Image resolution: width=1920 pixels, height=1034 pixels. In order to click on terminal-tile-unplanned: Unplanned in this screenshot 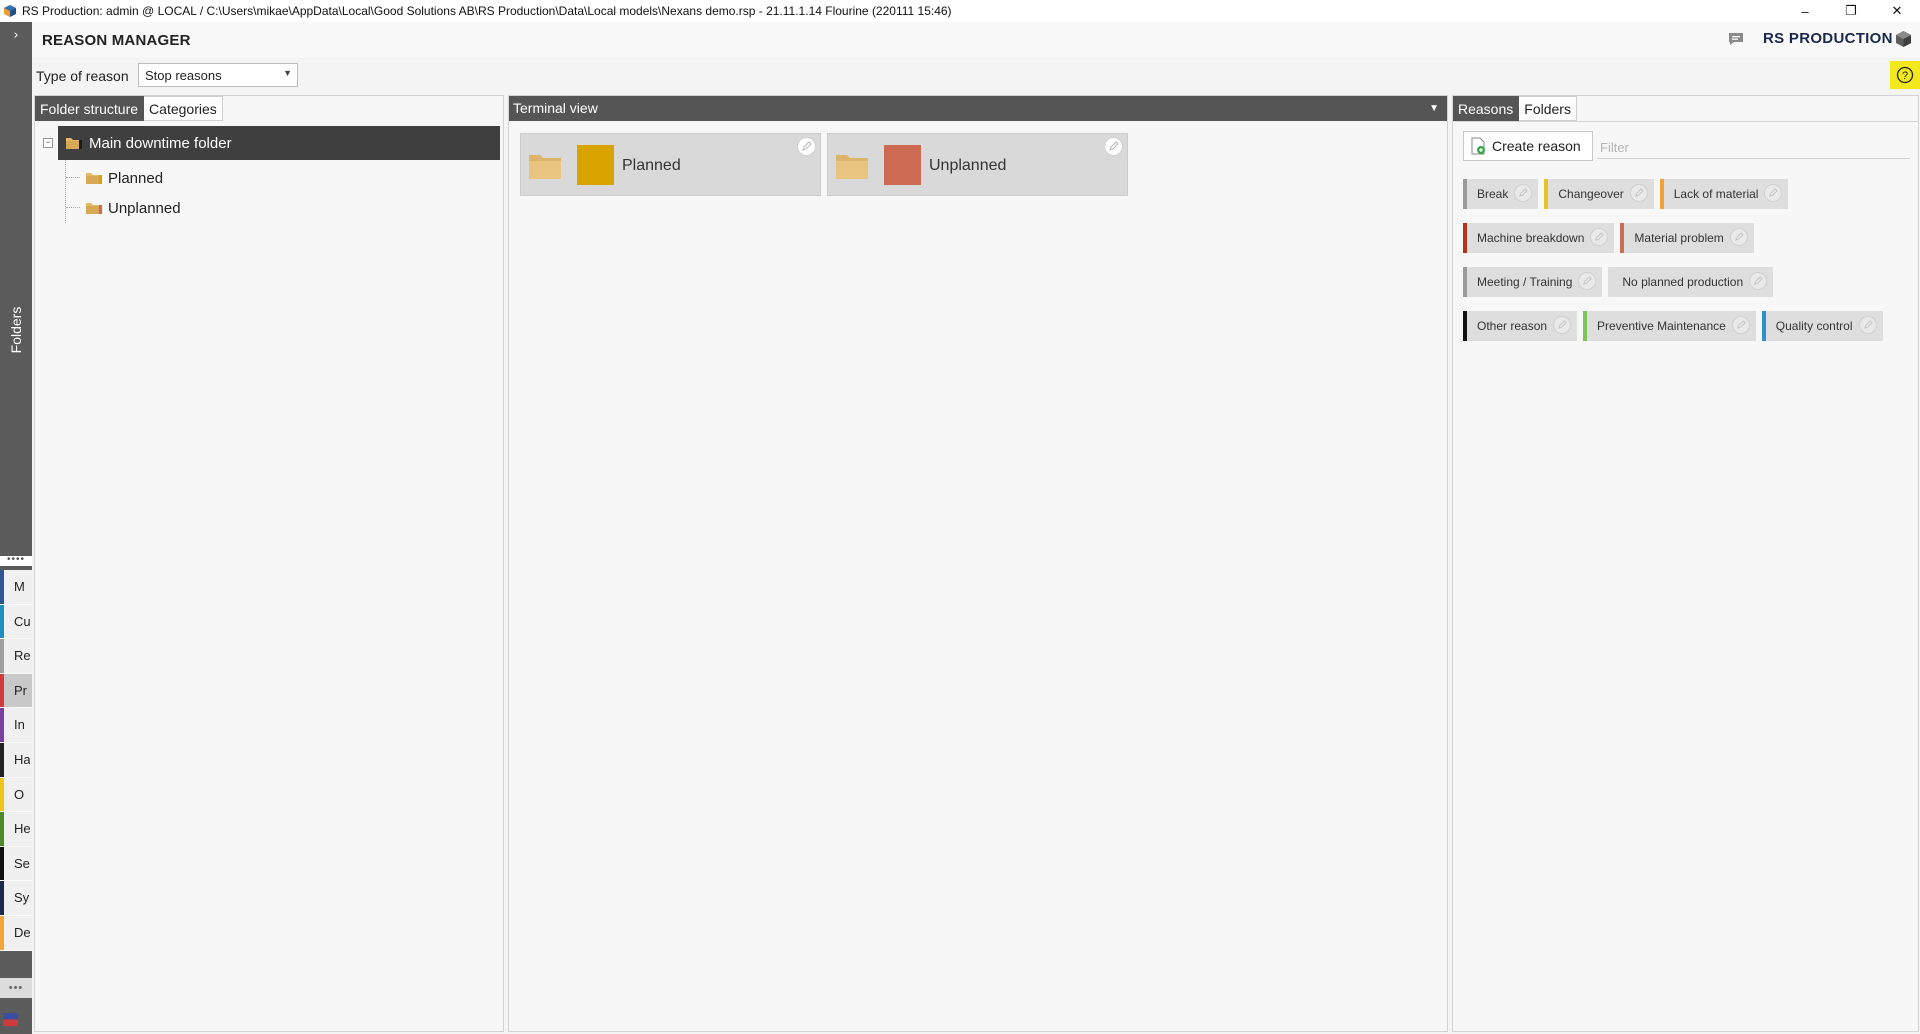, I will do `click(977, 164)`.